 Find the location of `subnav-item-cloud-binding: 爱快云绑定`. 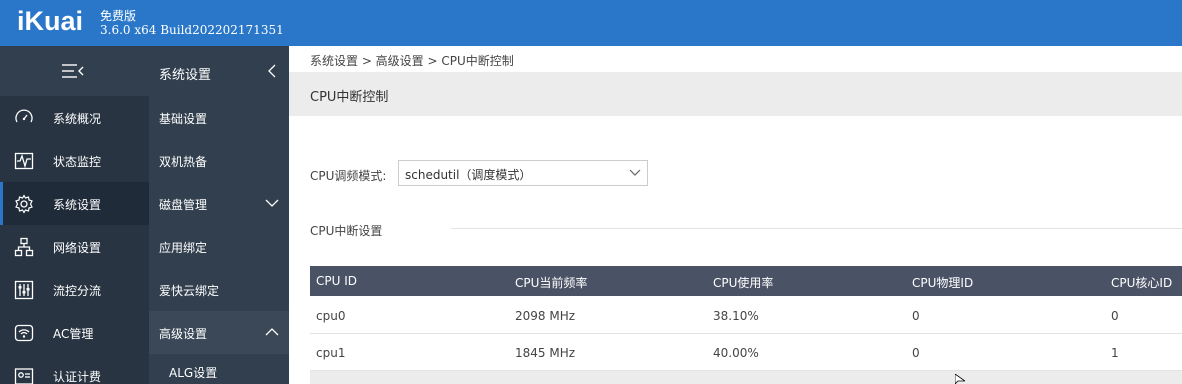

subnav-item-cloud-binding: 爱快云绑定 is located at coordinates (219, 289).